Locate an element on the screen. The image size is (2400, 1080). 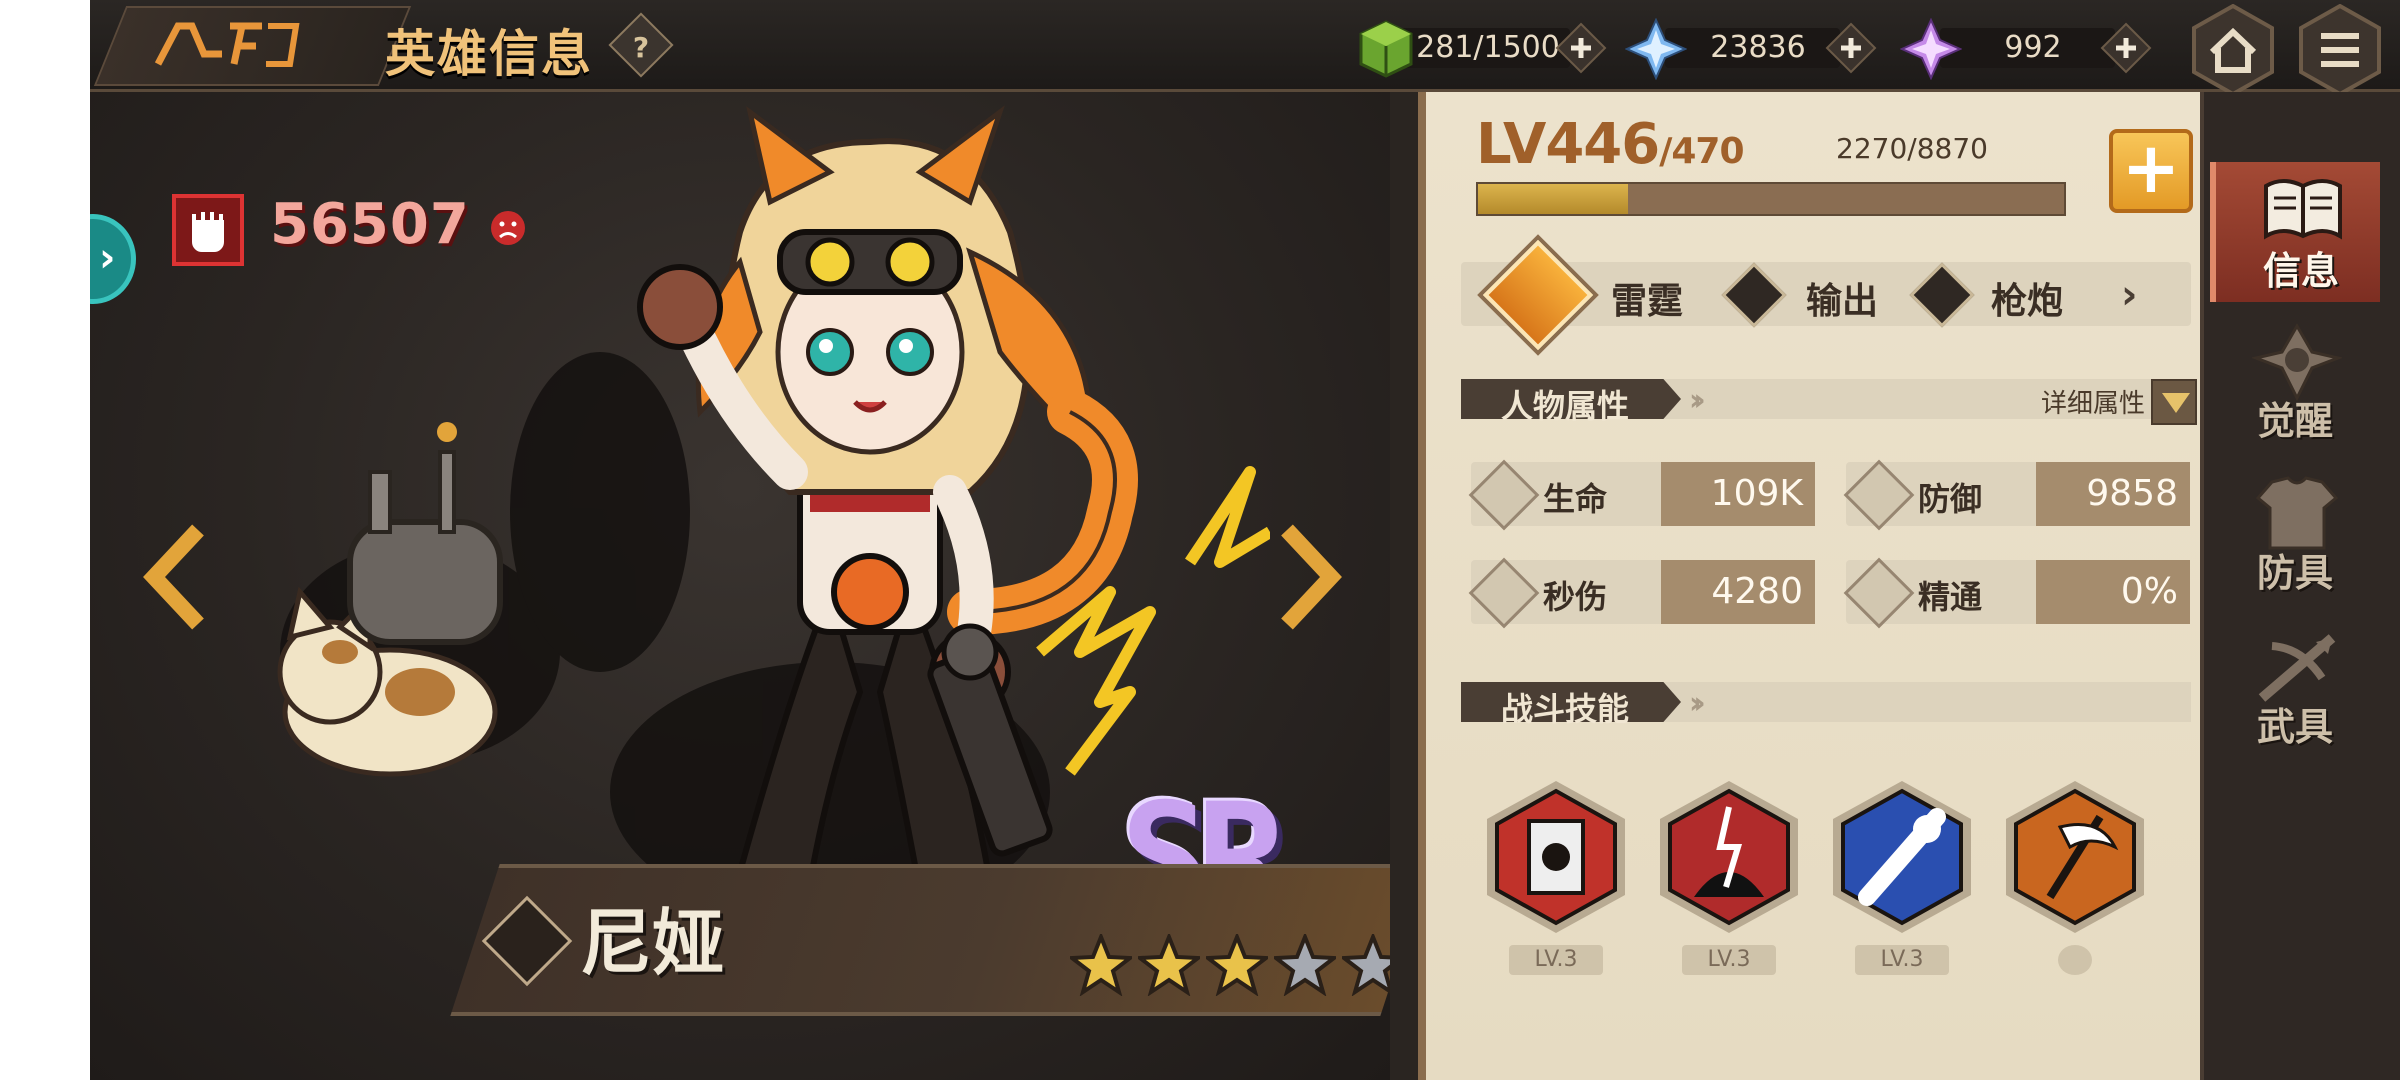
star-rating is located at coordinates (1230, 969).